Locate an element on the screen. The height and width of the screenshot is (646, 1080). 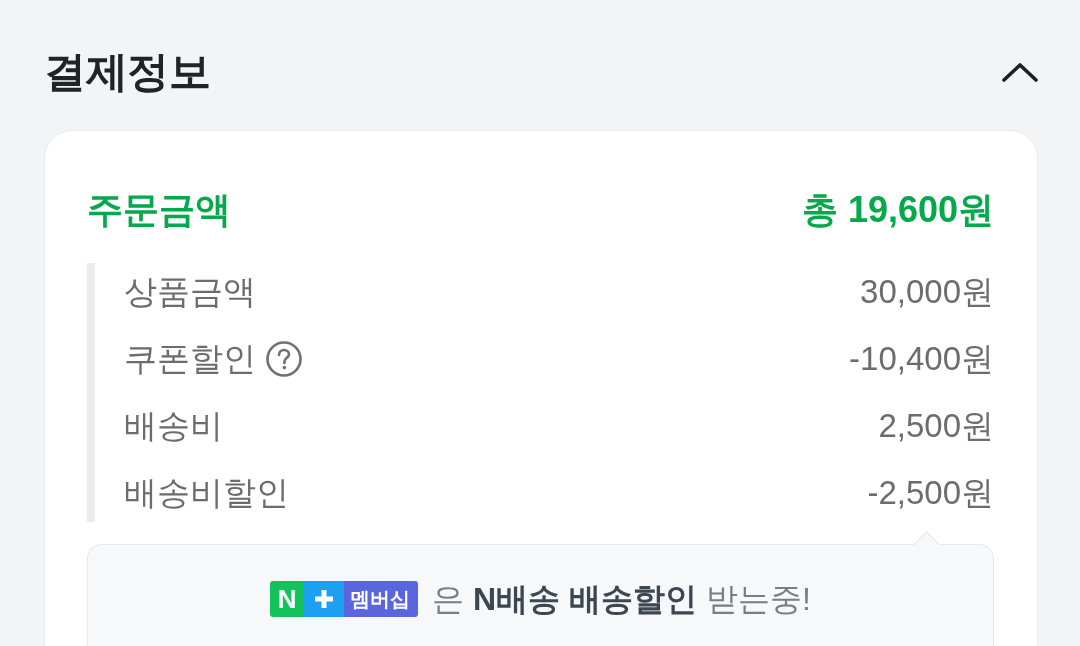
section-title: 결제정보 is located at coordinates (127, 72).